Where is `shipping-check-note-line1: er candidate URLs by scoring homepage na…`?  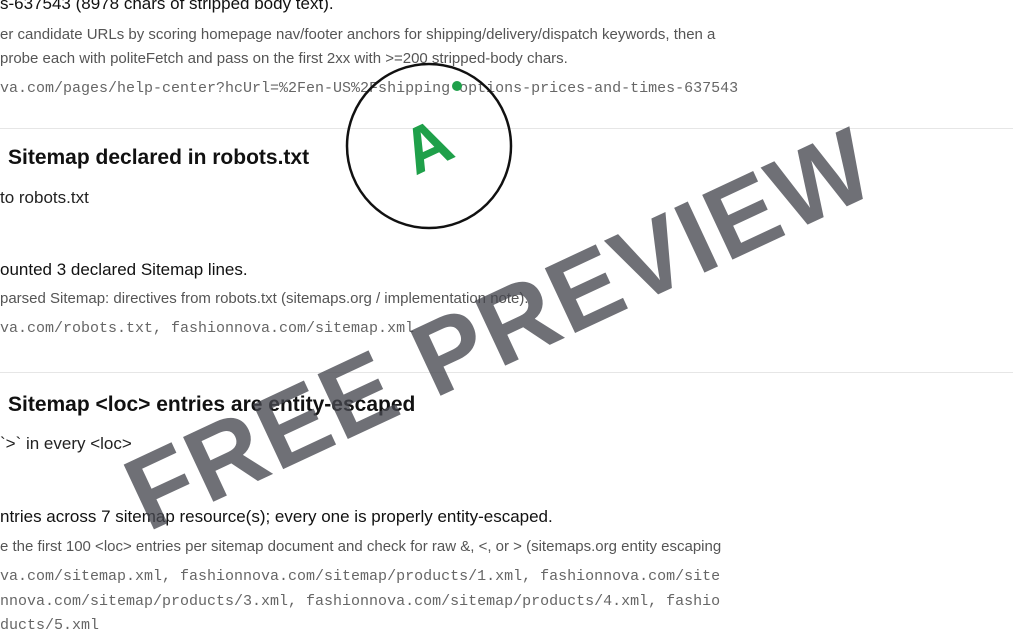
shipping-check-note-line1: er candidate URLs by scoring homepage na… is located at coordinates (358, 34).